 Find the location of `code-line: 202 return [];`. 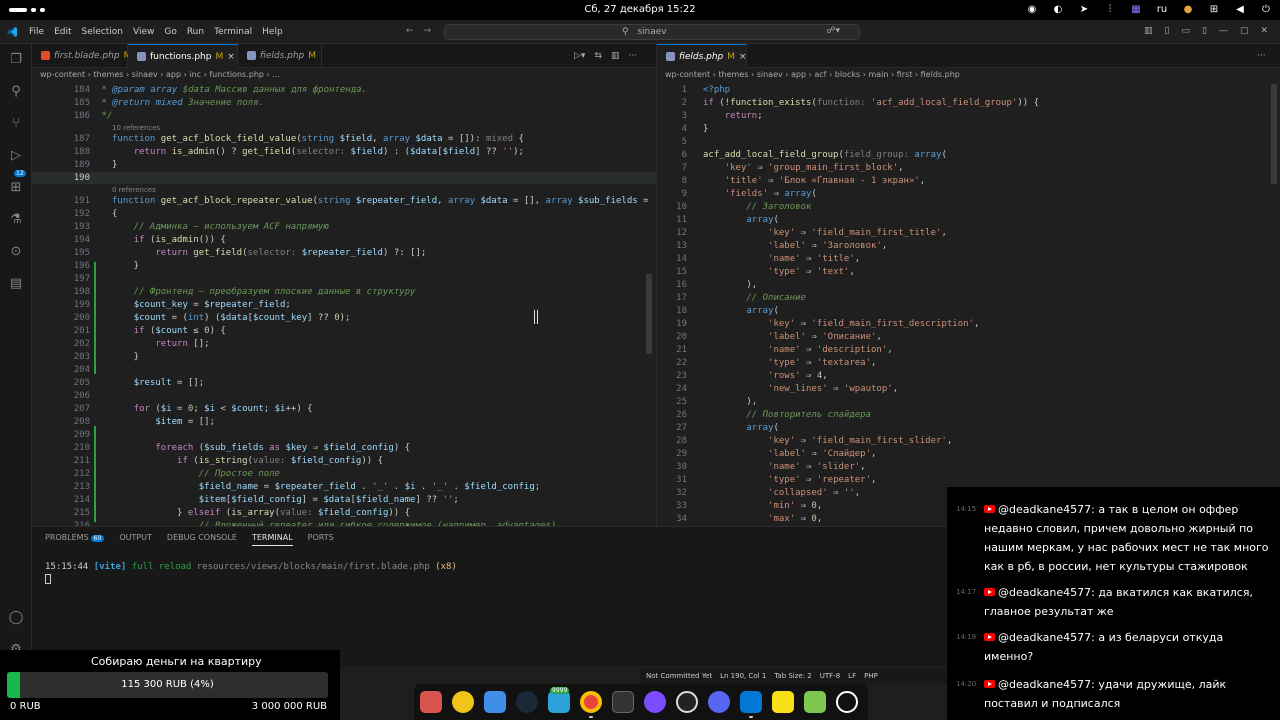

code-line: 202 return []; is located at coordinates (141, 344).